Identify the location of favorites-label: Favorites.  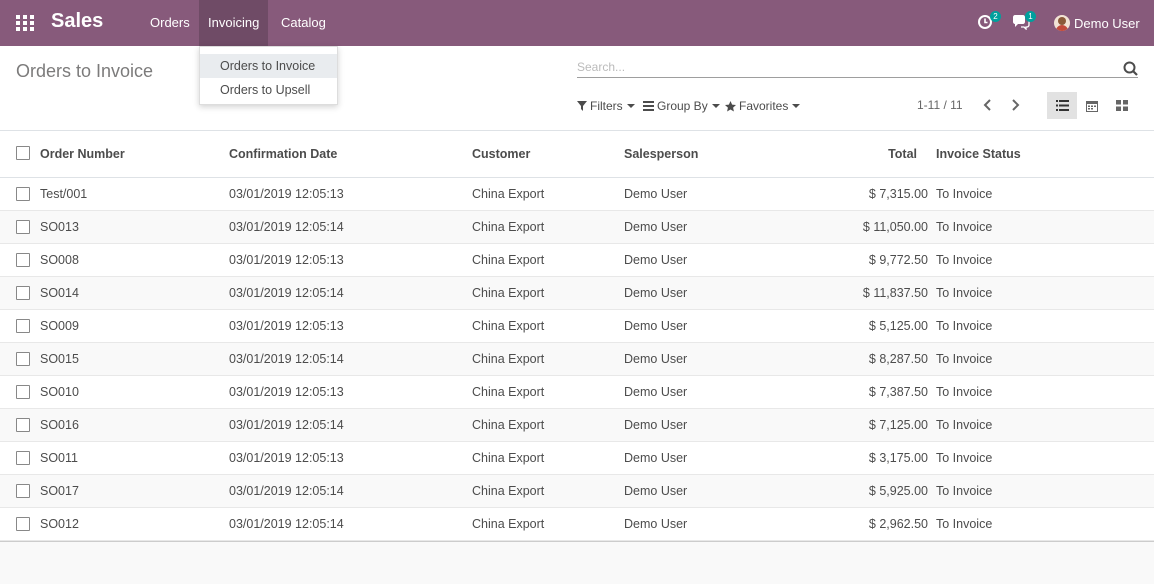
(764, 106).